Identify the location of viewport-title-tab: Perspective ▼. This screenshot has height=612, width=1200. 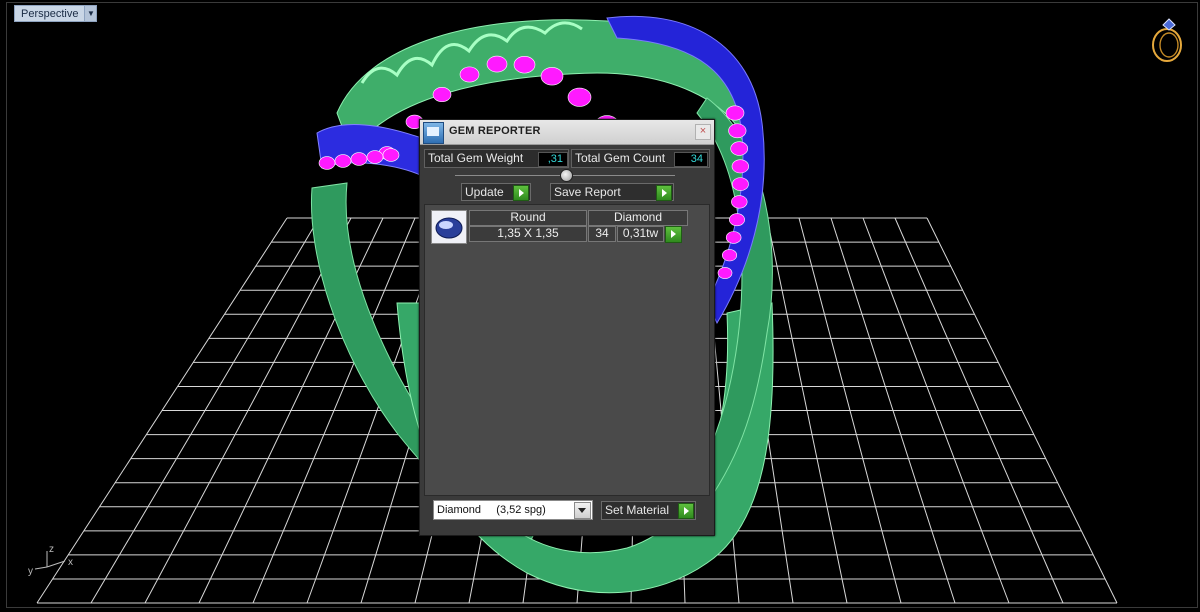
(56, 13).